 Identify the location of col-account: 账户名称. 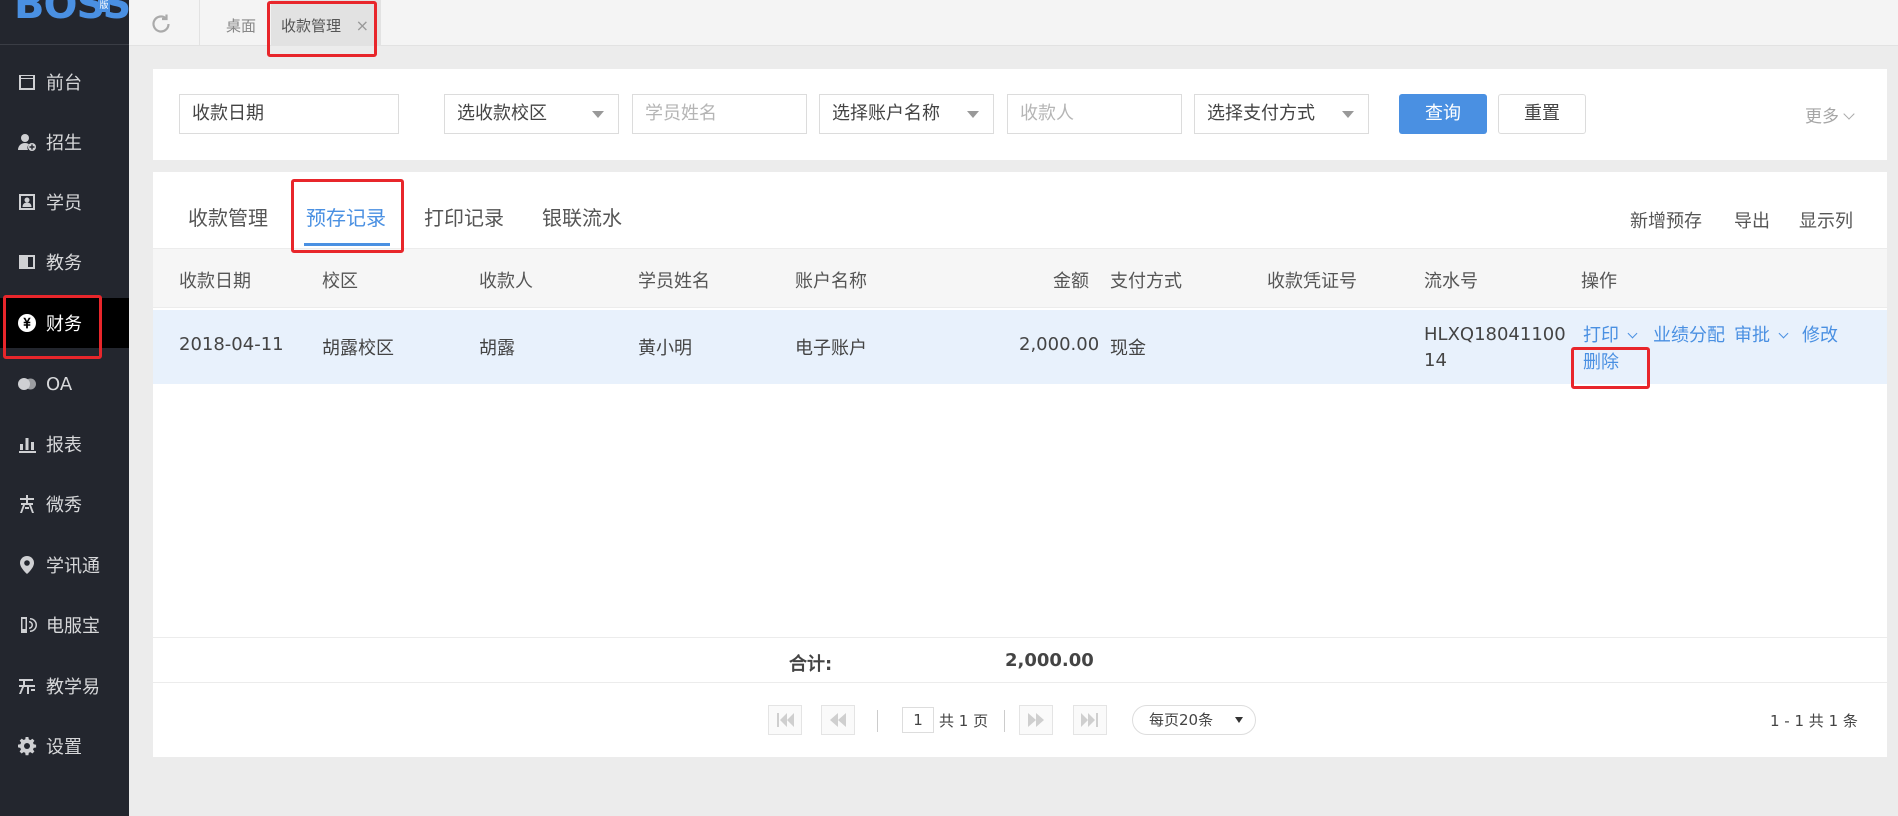
(831, 281).